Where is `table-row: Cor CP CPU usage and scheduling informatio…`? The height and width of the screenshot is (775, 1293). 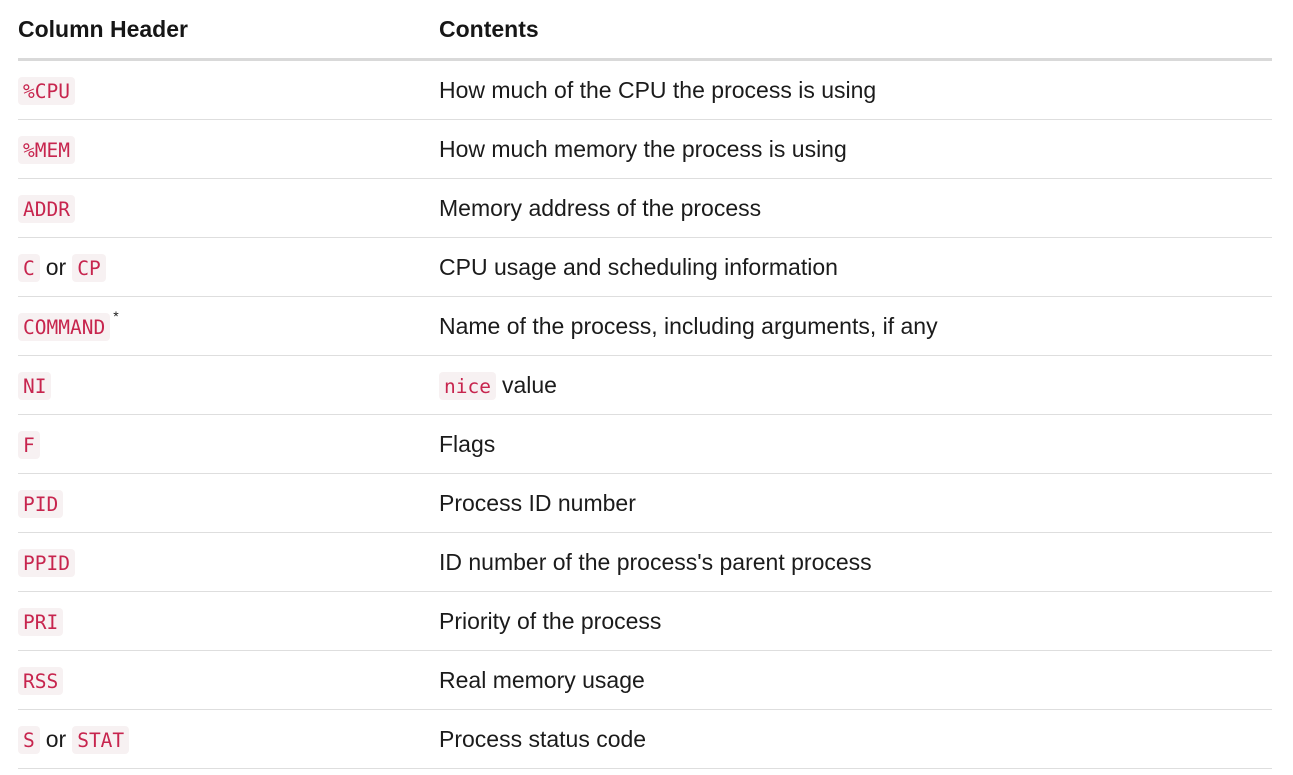
table-row: Cor CP CPU usage and scheduling informatio… is located at coordinates (645, 267).